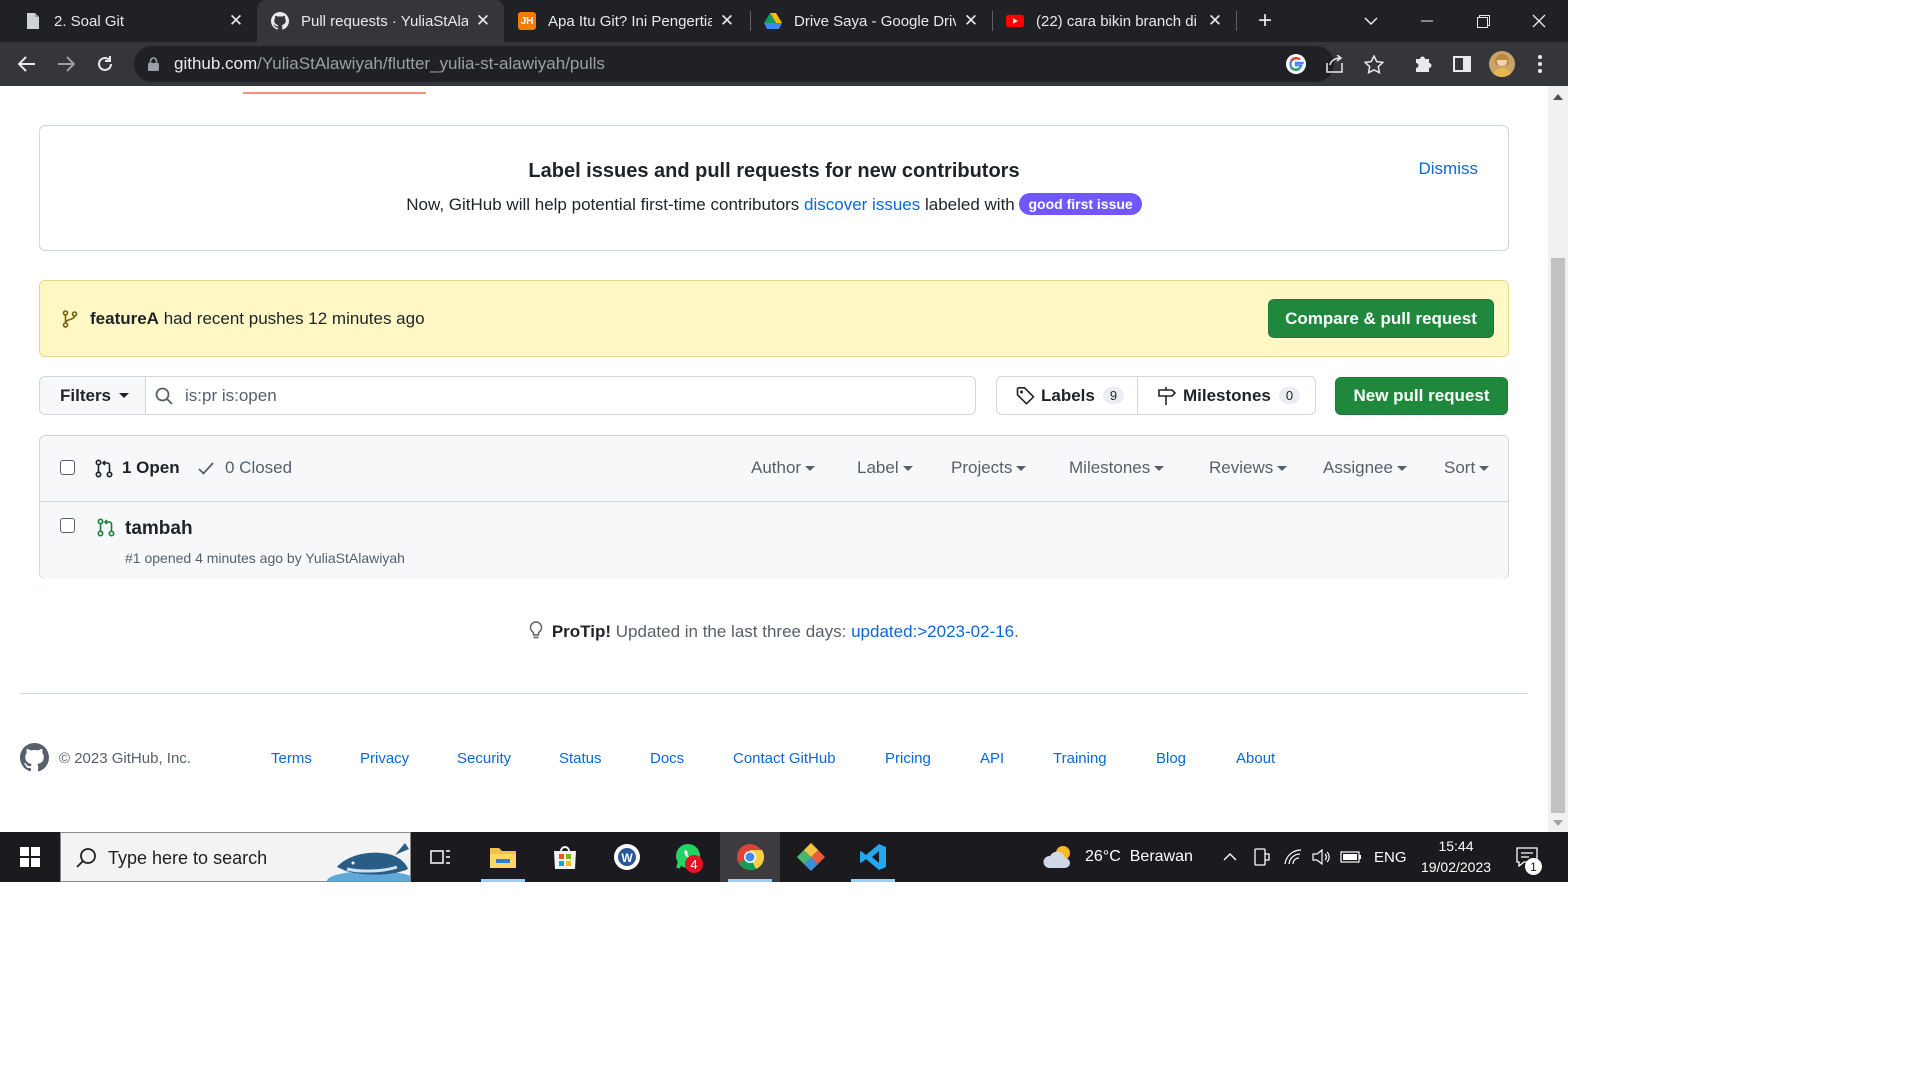 This screenshot has width=1920, height=1080. What do you see at coordinates (1077, 395) in the screenshot?
I see `labels-button: Labels 9` at bounding box center [1077, 395].